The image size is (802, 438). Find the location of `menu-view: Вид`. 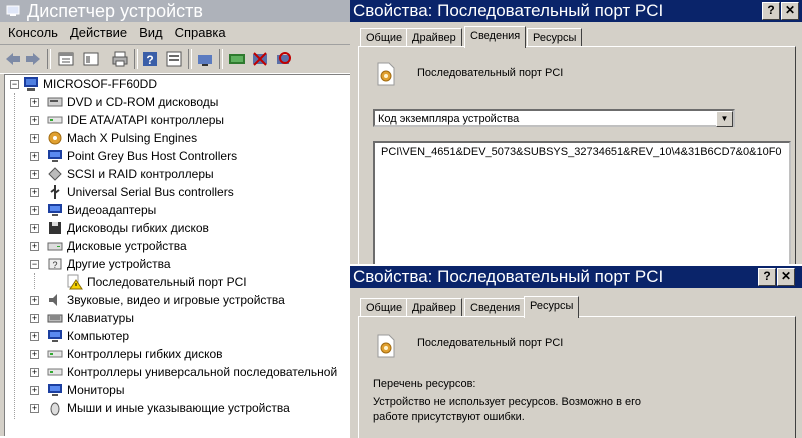

menu-view: Вид is located at coordinates (151, 33).